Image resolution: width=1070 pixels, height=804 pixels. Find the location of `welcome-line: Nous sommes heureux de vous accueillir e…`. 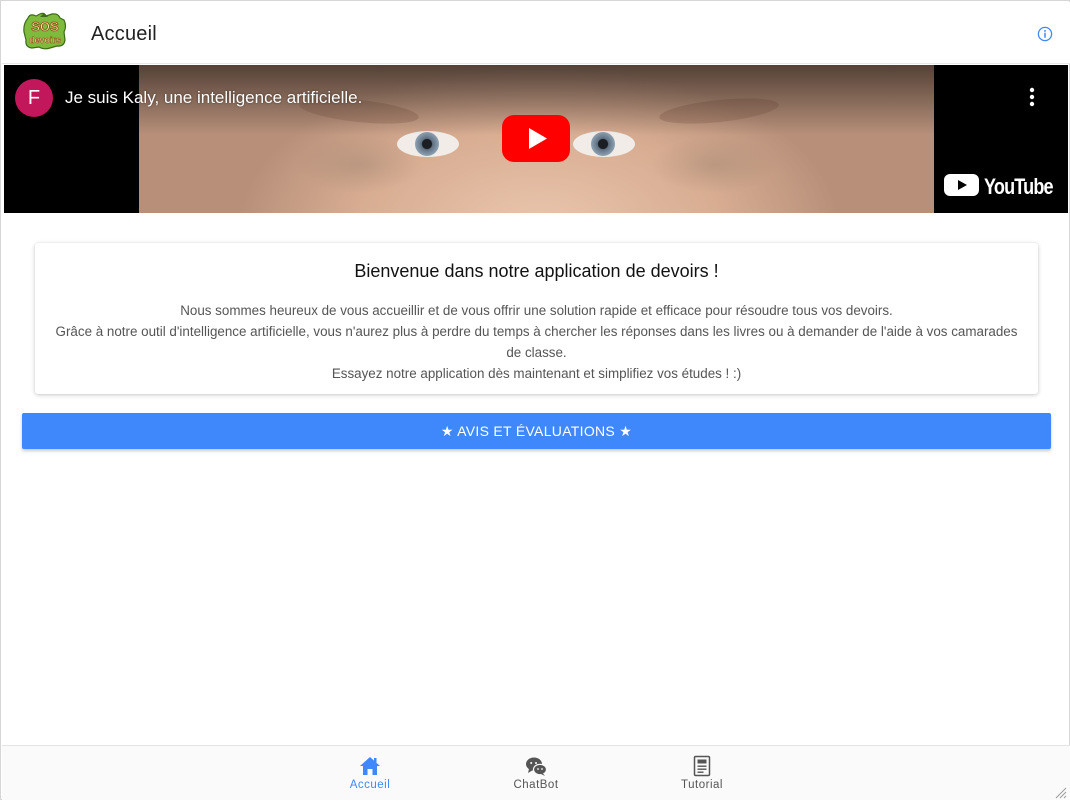

welcome-line: Nous sommes heureux de vous accueillir e… is located at coordinates (536, 310).